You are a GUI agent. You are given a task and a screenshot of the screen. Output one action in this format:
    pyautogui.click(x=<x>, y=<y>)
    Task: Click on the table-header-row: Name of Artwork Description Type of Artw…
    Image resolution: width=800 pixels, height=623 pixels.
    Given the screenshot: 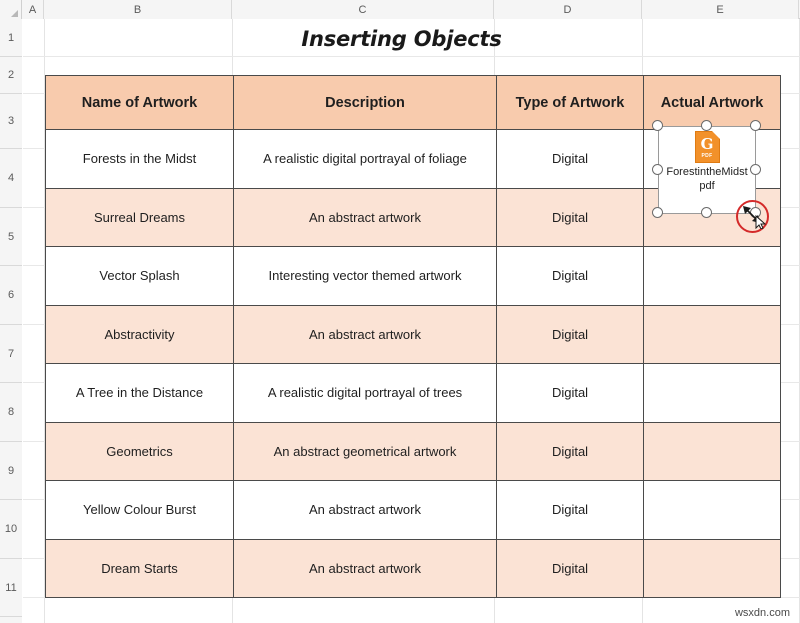 What is the action you would take?
    pyautogui.click(x=413, y=102)
    